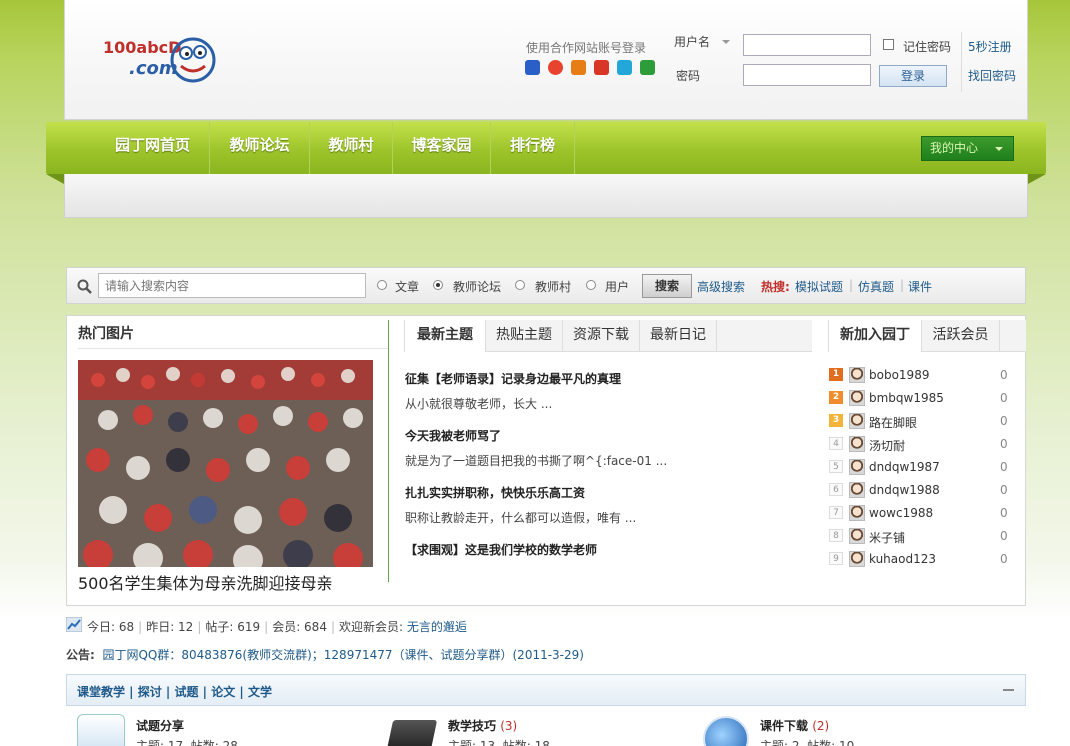 The width and height of the screenshot is (1070, 746). What do you see at coordinates (836, 374) in the screenshot?
I see `rank-badge: 1` at bounding box center [836, 374].